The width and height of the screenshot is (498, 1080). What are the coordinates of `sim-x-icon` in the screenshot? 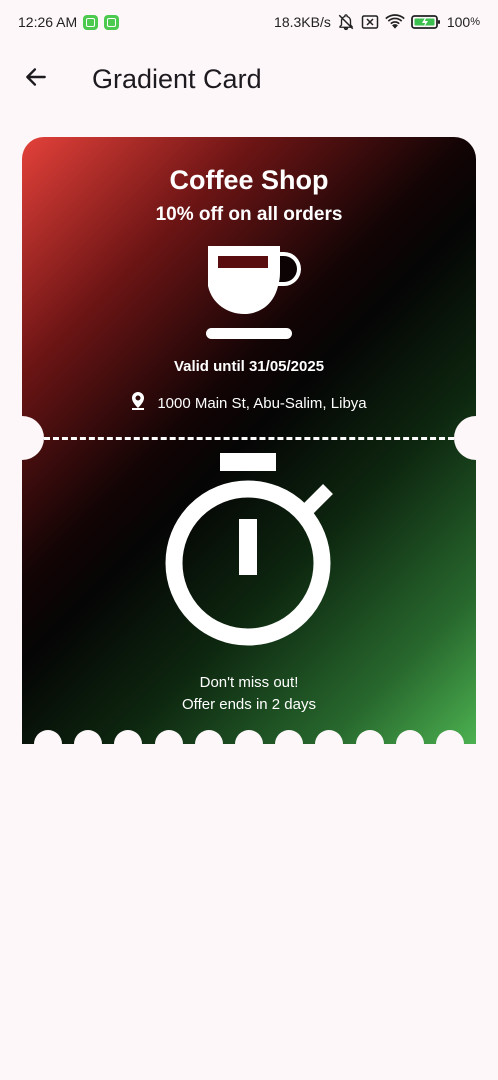 It's located at (370, 22).